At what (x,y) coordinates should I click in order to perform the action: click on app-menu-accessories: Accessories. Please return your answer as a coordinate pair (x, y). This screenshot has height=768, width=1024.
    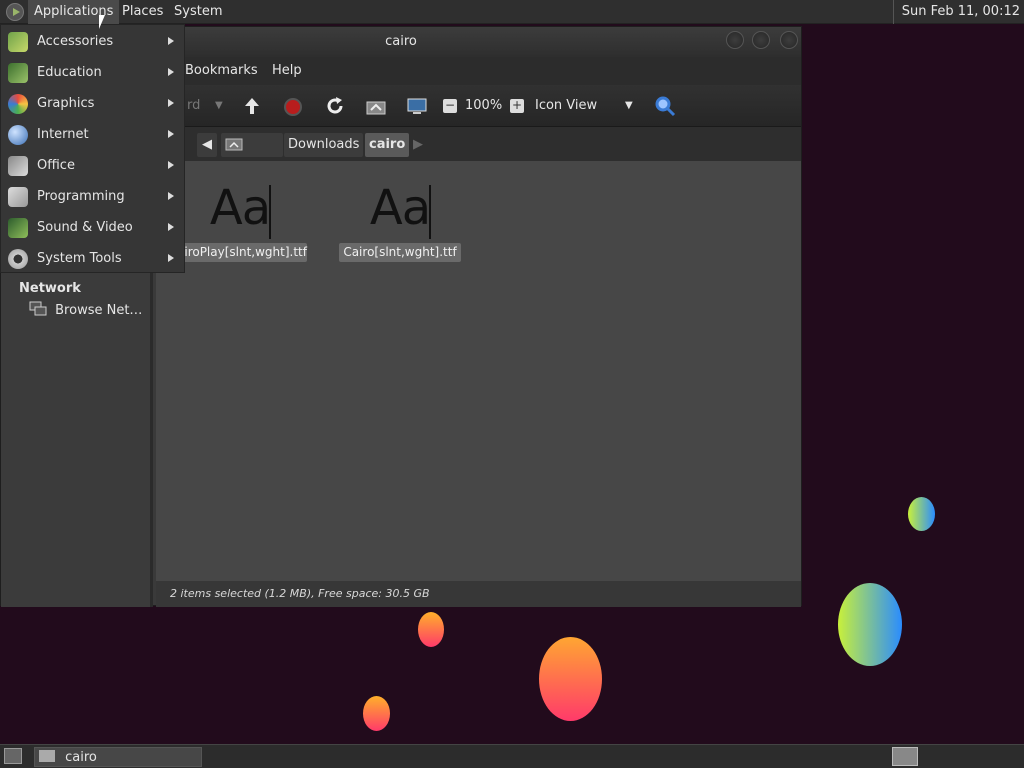
    Looking at the image, I should click on (92, 41).